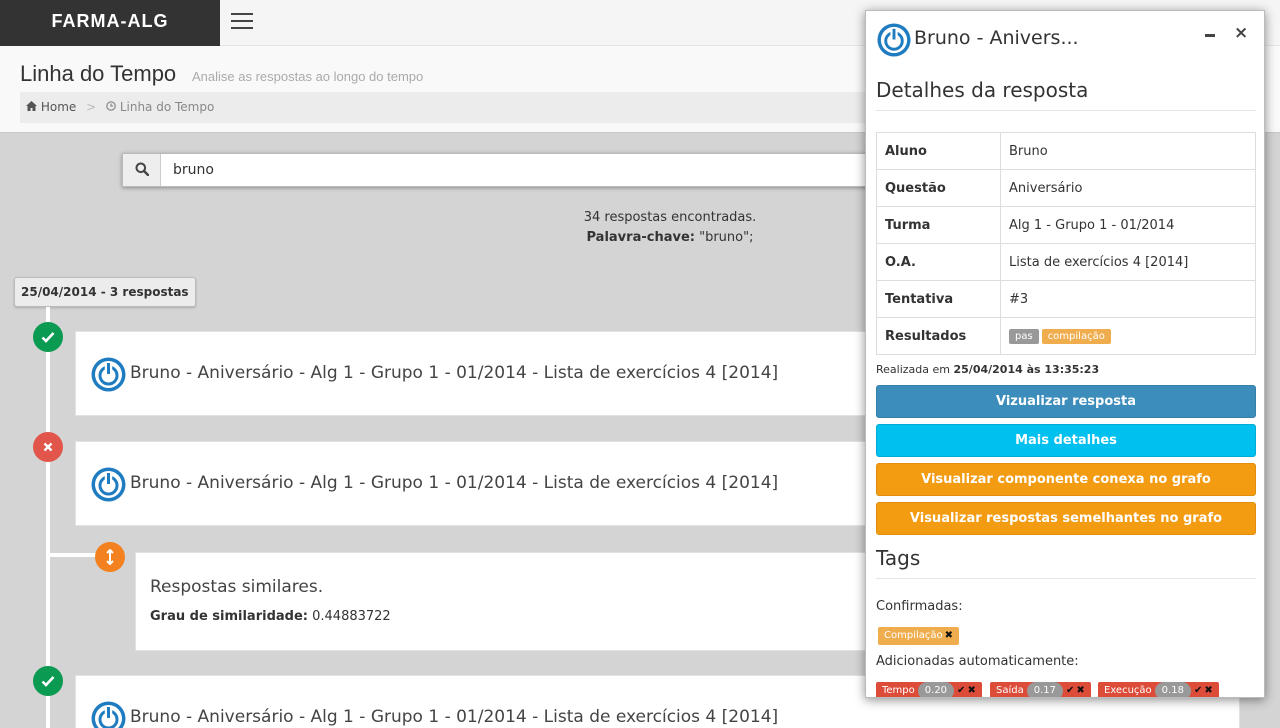 The image size is (1280, 728). I want to click on search-button, so click(142, 170).